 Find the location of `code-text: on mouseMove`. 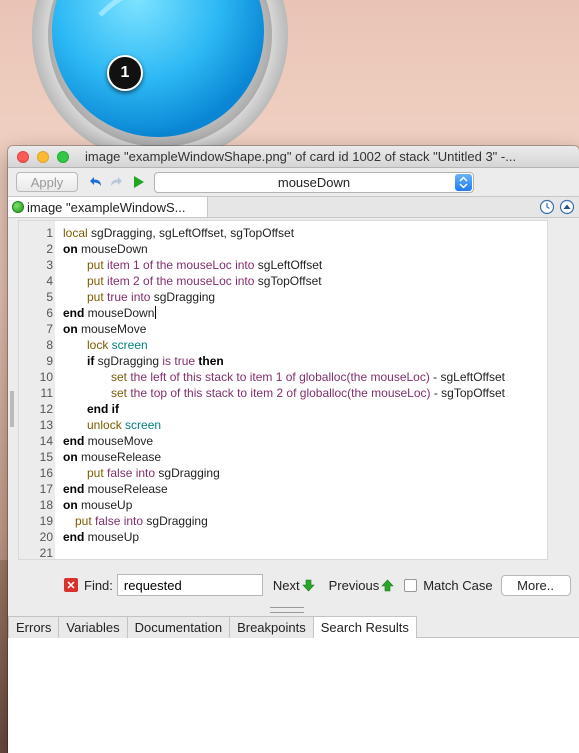

code-text: on mouseMove is located at coordinates (104, 329).